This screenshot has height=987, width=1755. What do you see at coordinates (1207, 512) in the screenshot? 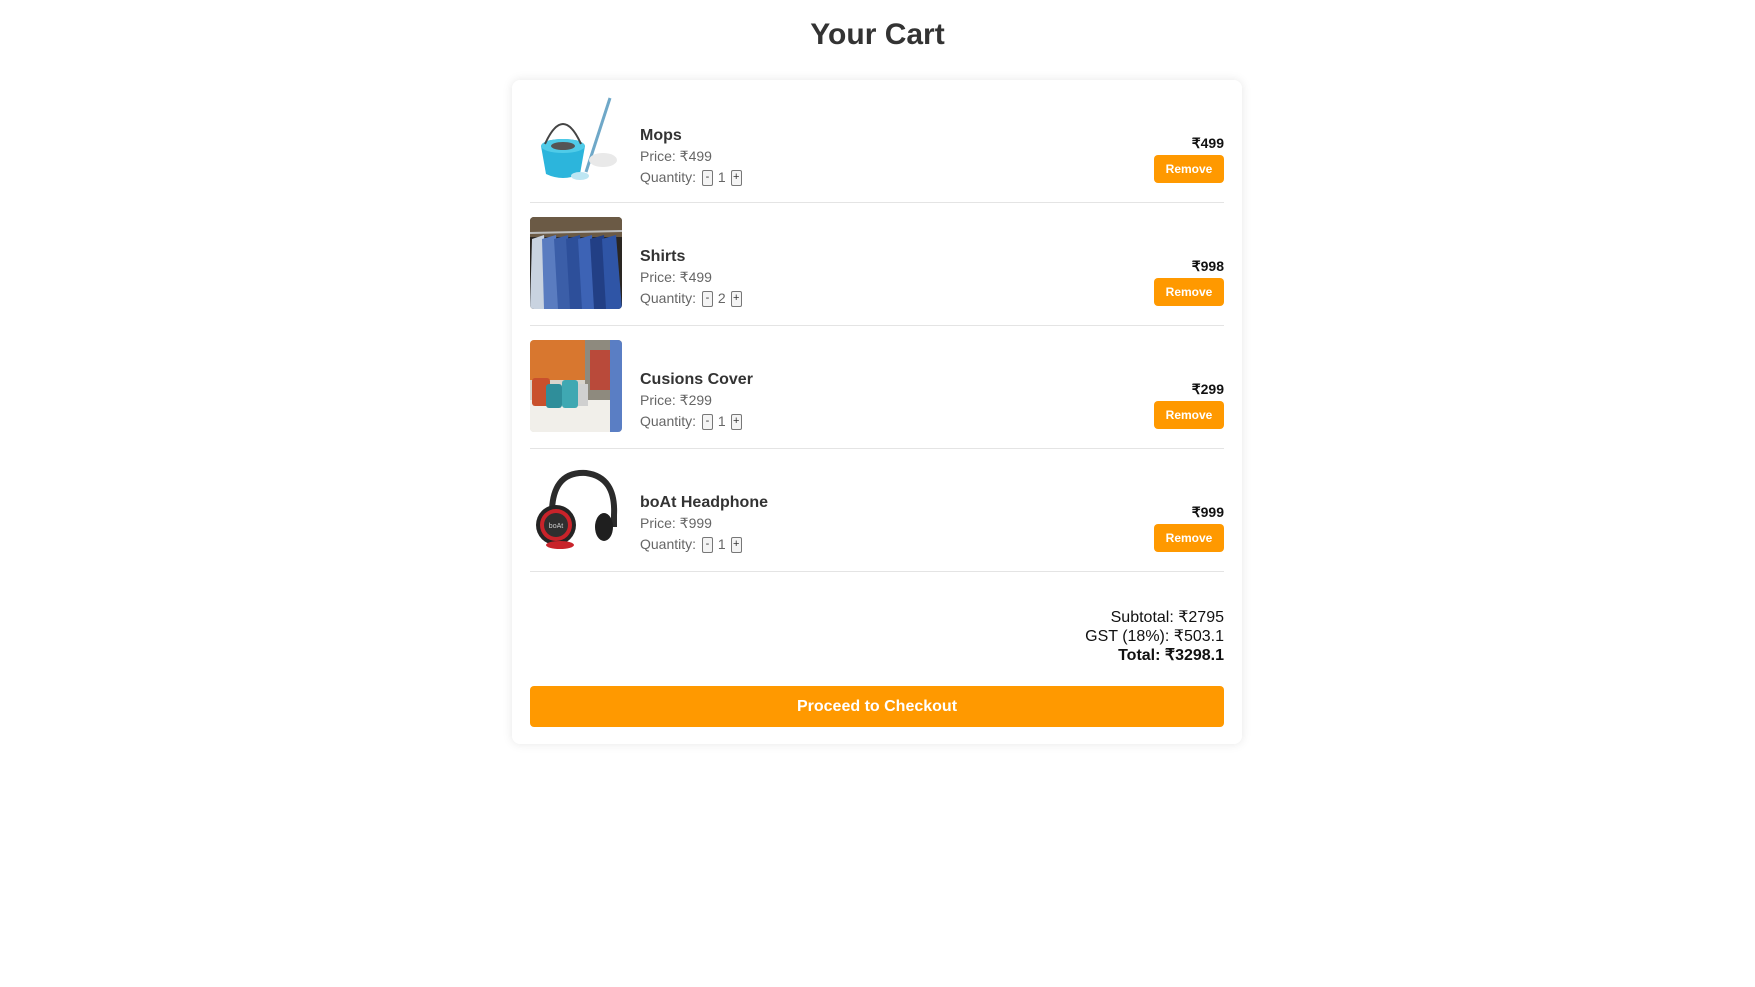
I see `item-line-total: ₹999` at bounding box center [1207, 512].